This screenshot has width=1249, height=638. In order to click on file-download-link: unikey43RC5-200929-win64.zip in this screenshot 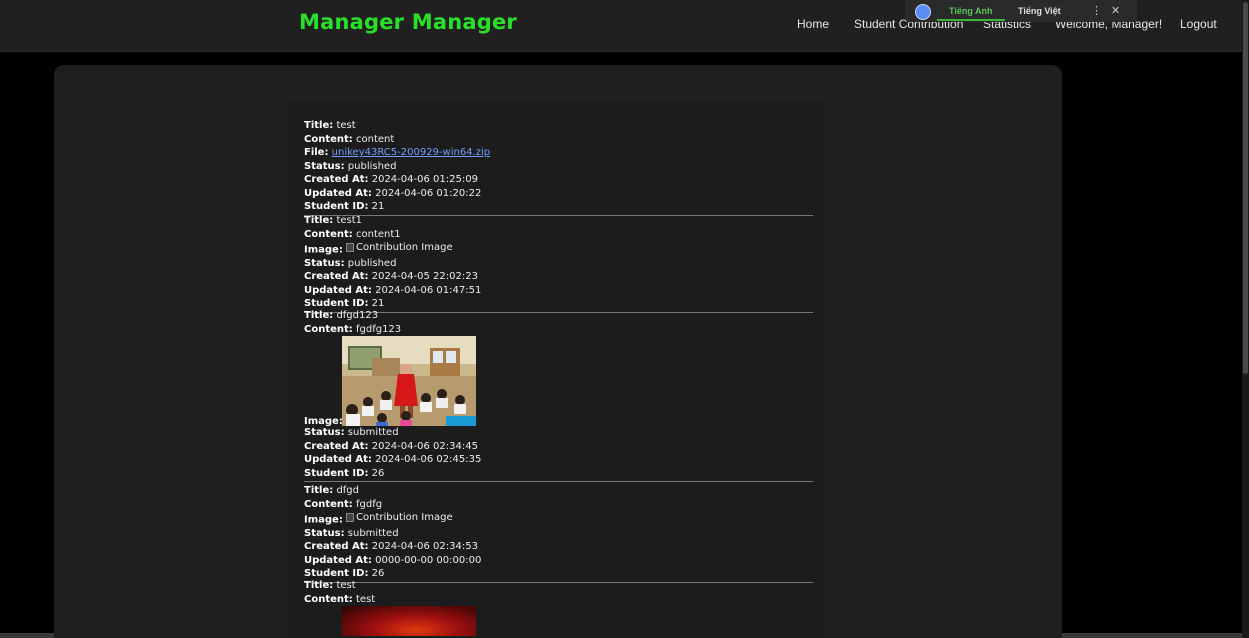, I will do `click(411, 152)`.